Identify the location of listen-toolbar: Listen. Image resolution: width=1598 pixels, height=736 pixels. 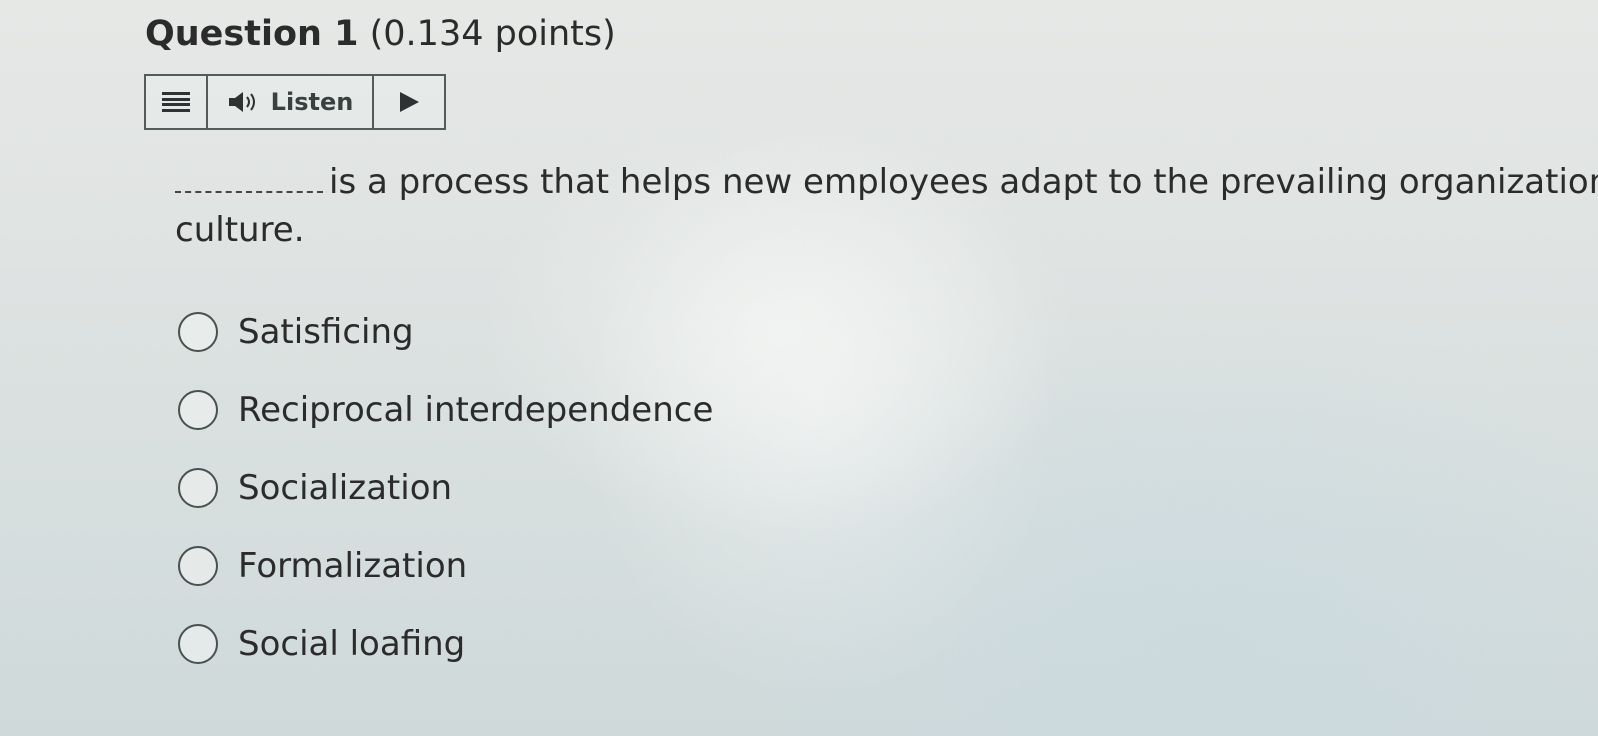
(295, 102).